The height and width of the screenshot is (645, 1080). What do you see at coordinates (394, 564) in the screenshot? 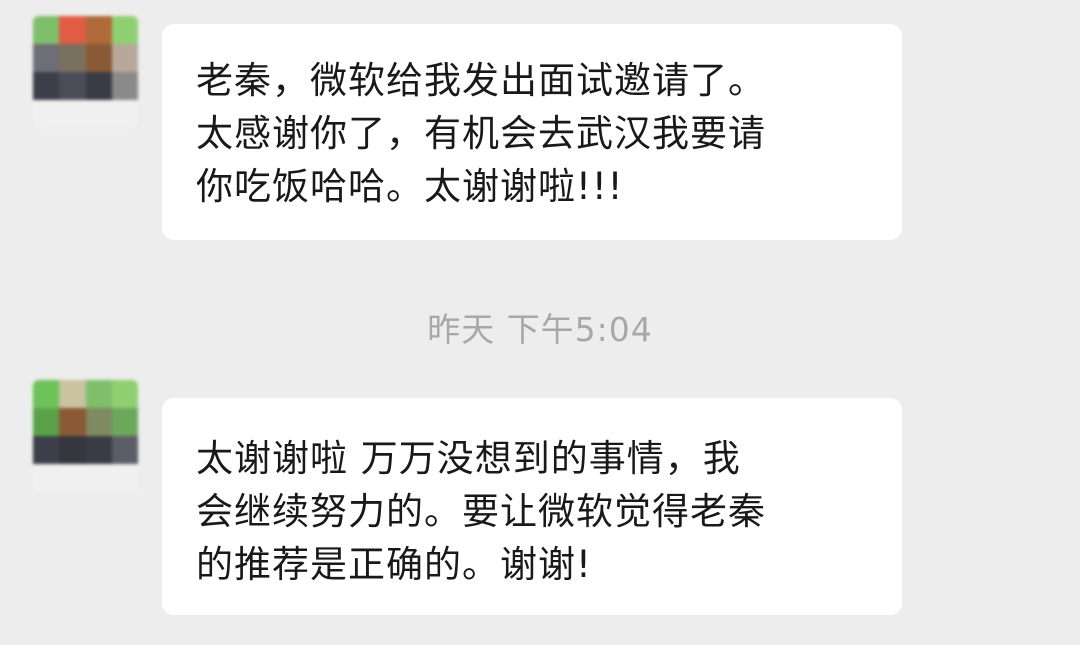
I see `message-text-line: 的推荐是正确的。谢谢!` at bounding box center [394, 564].